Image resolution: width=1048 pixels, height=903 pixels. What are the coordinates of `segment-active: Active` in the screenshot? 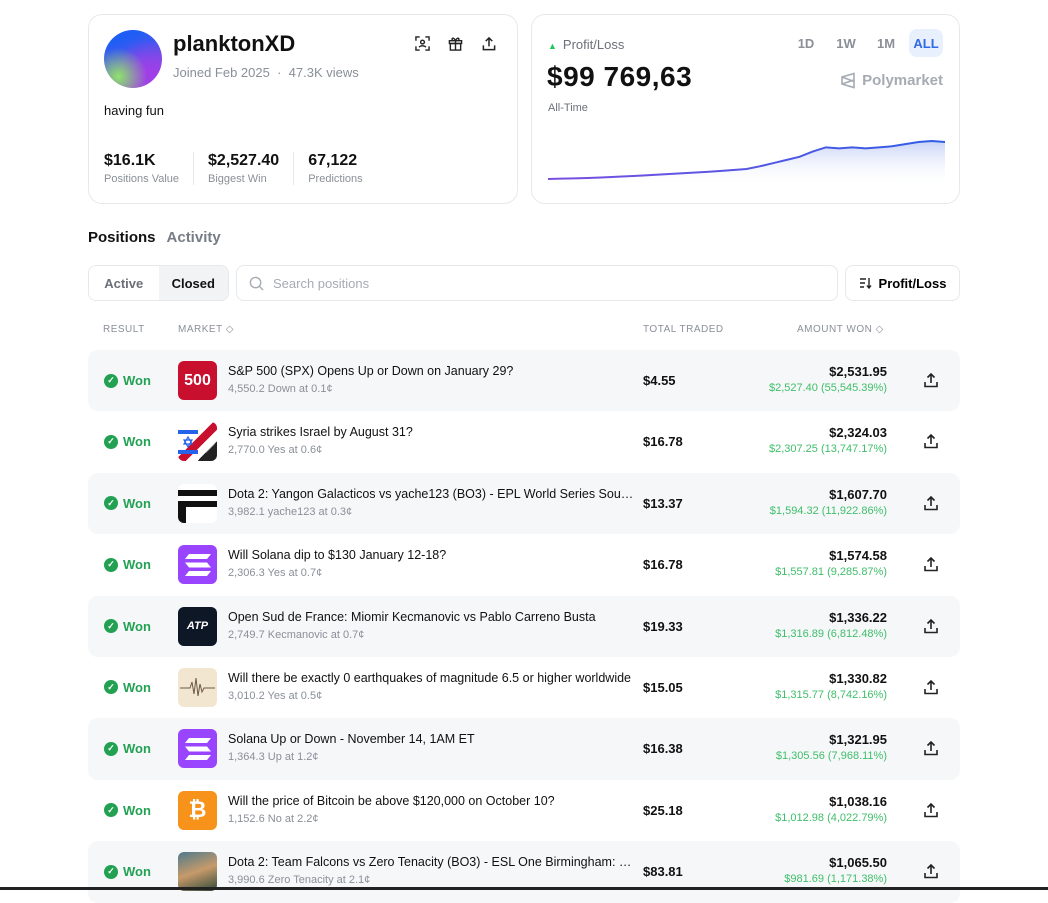 It's located at (124, 283).